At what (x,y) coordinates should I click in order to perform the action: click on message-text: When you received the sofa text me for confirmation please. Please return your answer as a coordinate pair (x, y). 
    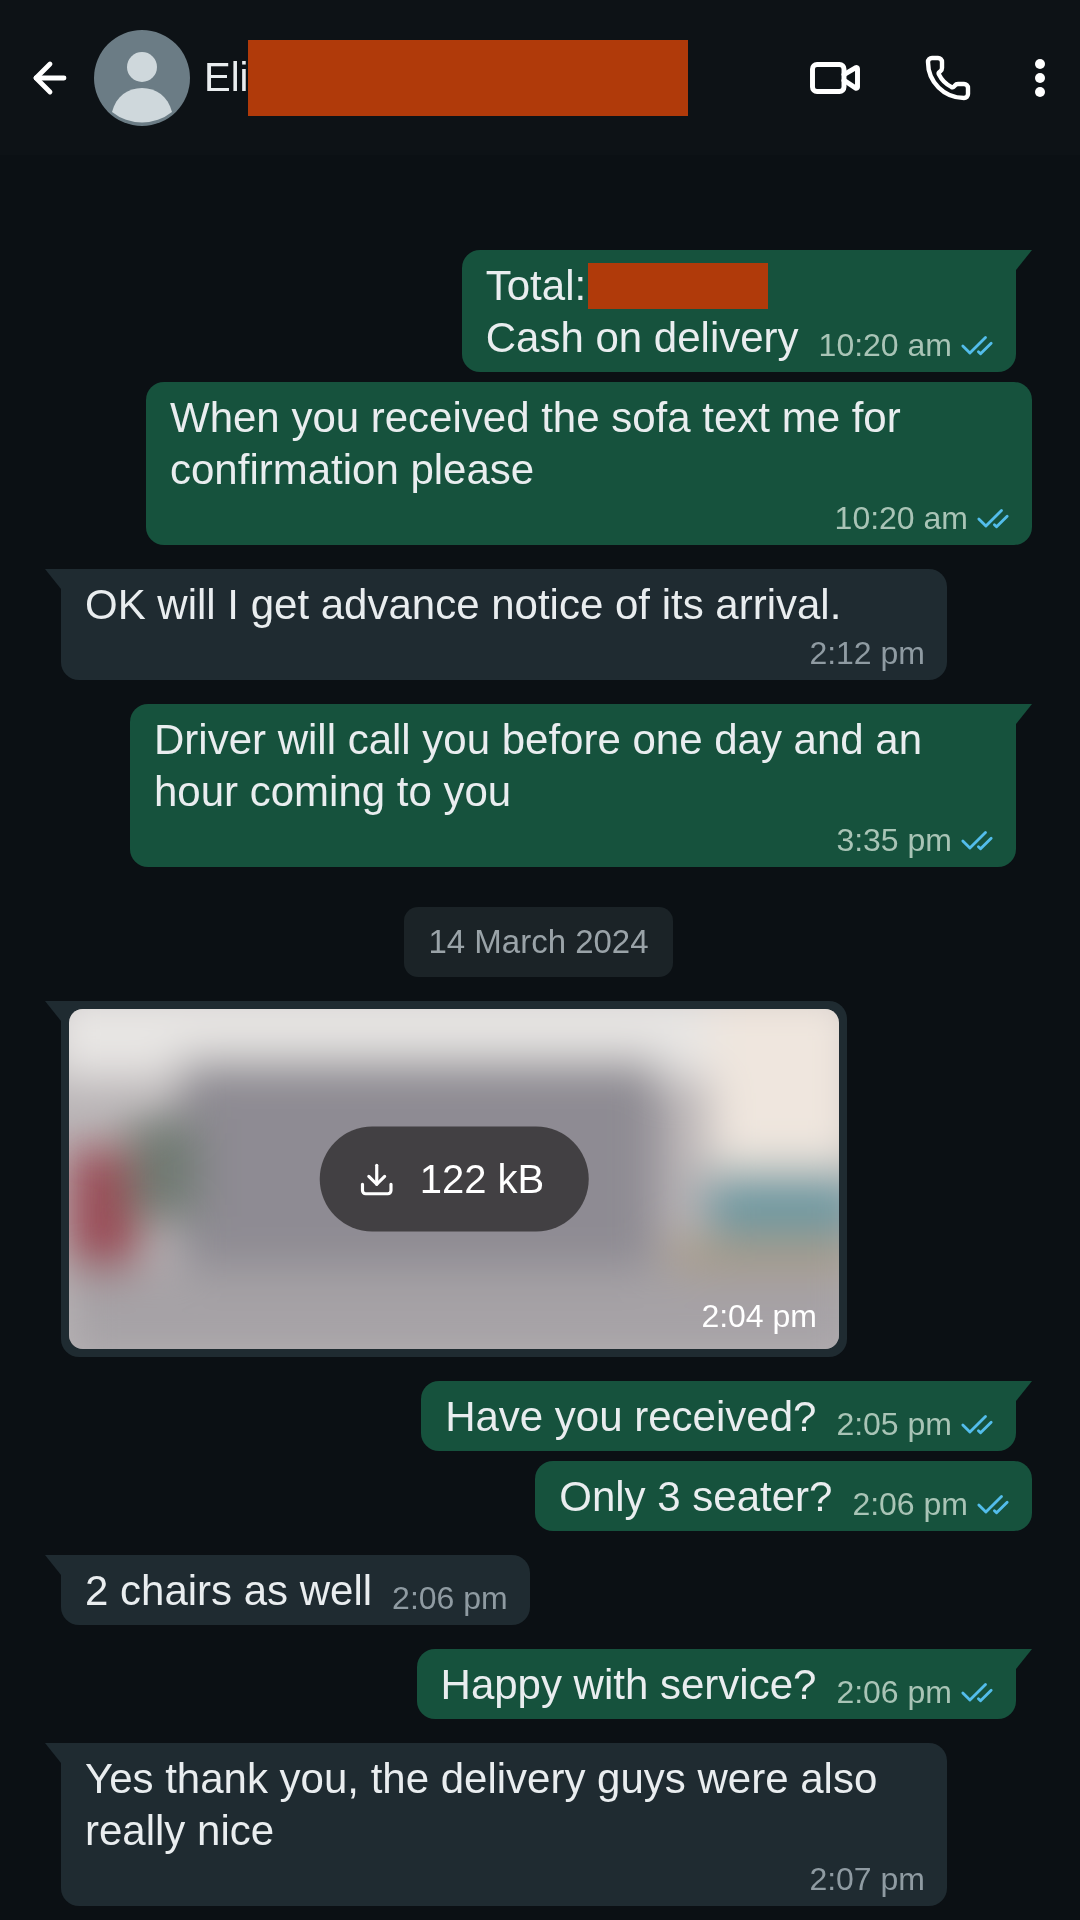
    Looking at the image, I should click on (536, 444).